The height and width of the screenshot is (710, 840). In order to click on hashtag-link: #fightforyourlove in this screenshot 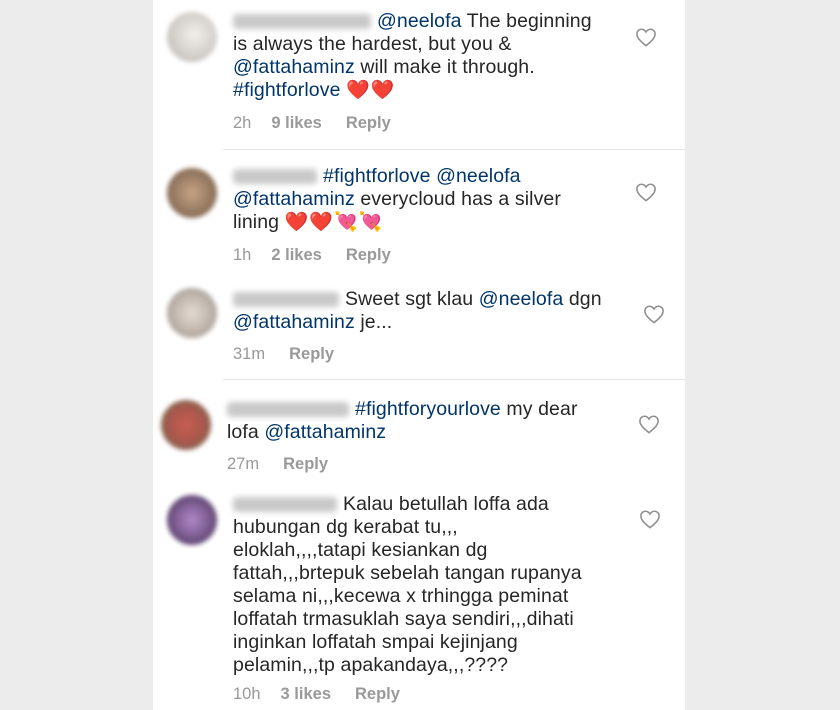, I will do `click(428, 409)`.